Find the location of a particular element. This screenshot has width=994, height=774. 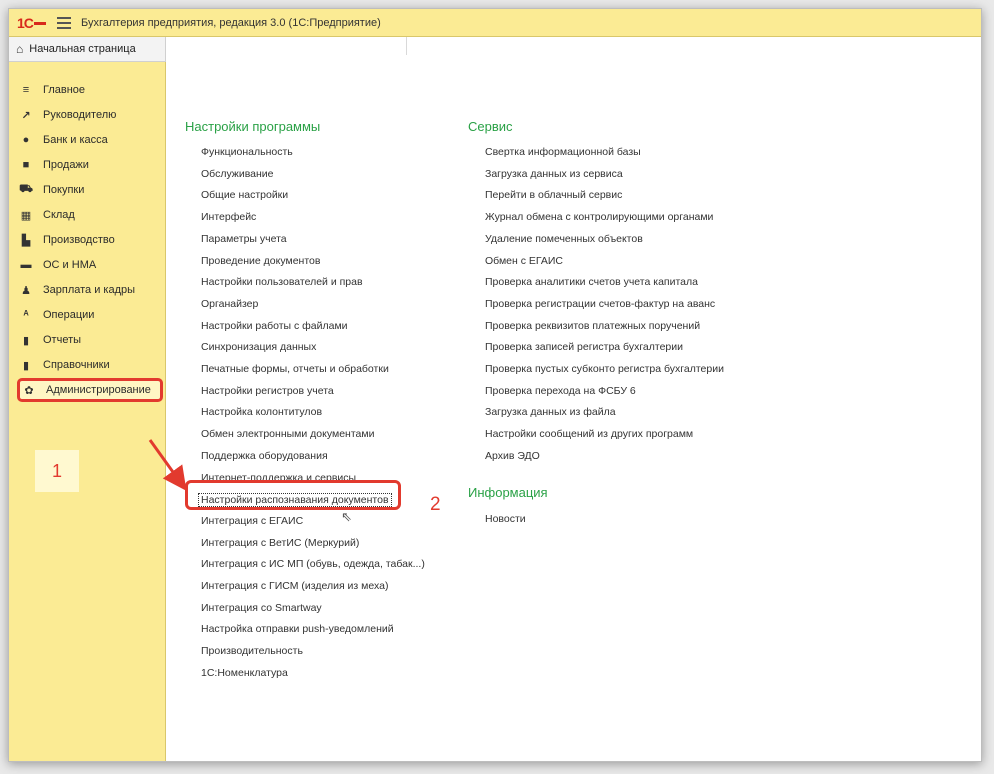

sidebar-item-label: Операции is located at coordinates (69, 315).